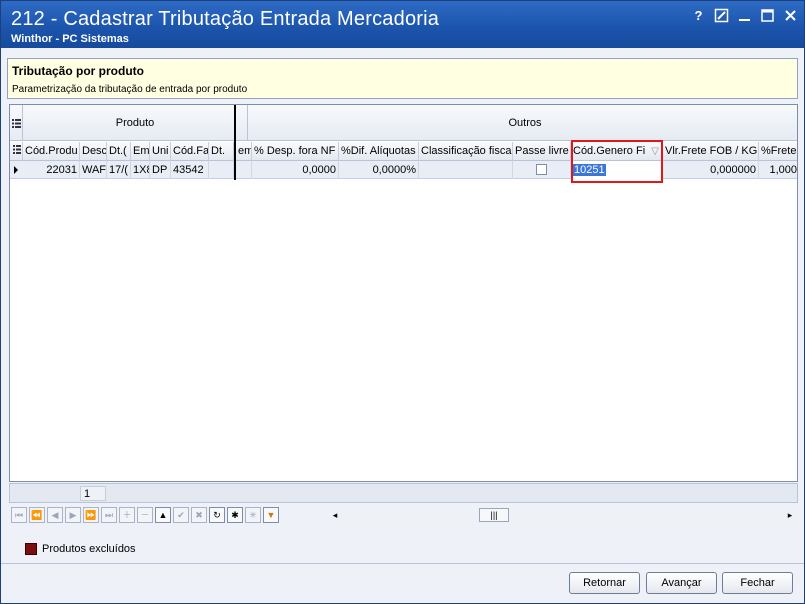  I want to click on delete-record-icon: －, so click(145, 515).